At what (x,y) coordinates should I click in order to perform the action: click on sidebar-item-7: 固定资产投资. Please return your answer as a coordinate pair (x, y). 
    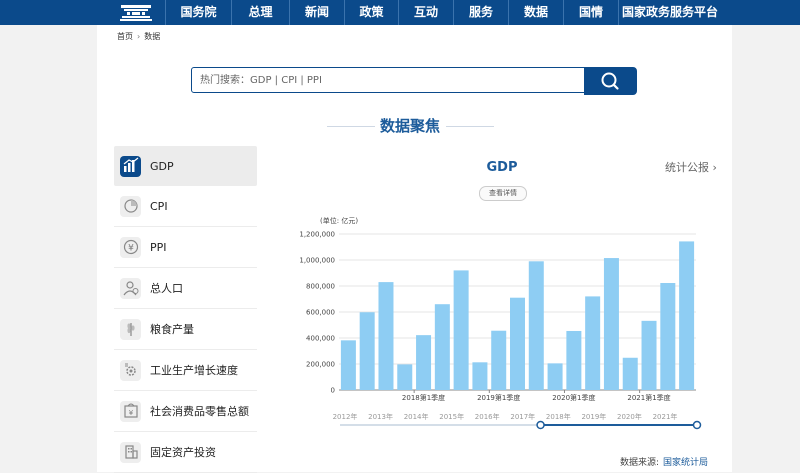
    Looking at the image, I should click on (185, 452).